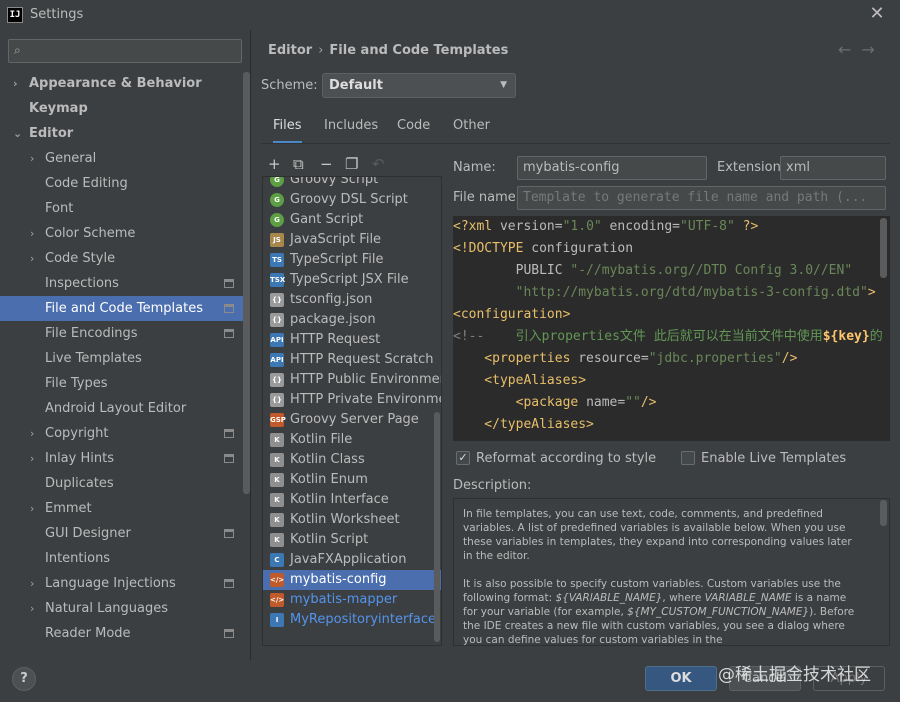 The height and width of the screenshot is (702, 900). What do you see at coordinates (351, 164) in the screenshot?
I see `copy-template-icon: ❐` at bounding box center [351, 164].